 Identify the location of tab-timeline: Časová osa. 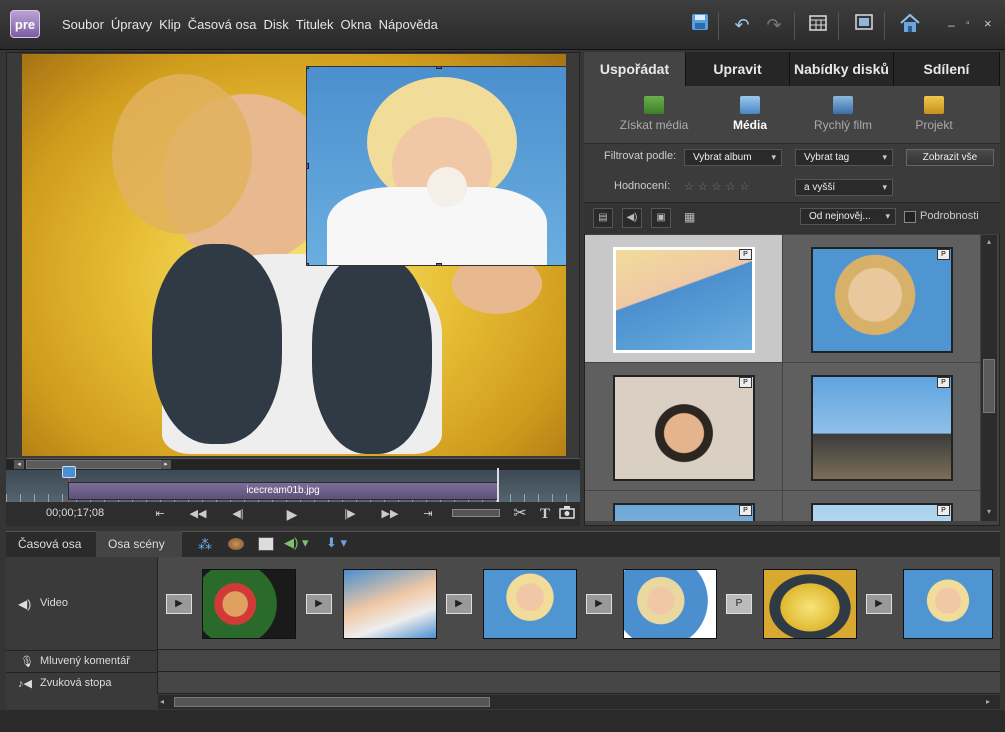
(49, 544).